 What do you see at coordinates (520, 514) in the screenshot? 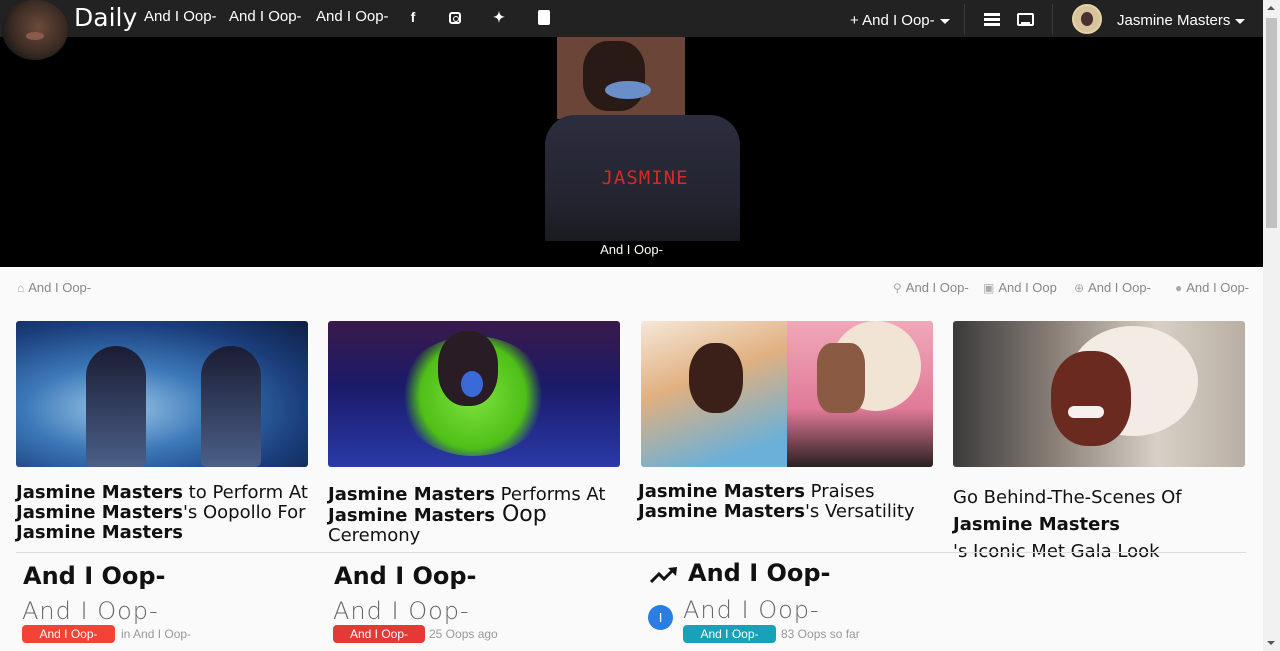
I see `title-text: Oop` at bounding box center [520, 514].